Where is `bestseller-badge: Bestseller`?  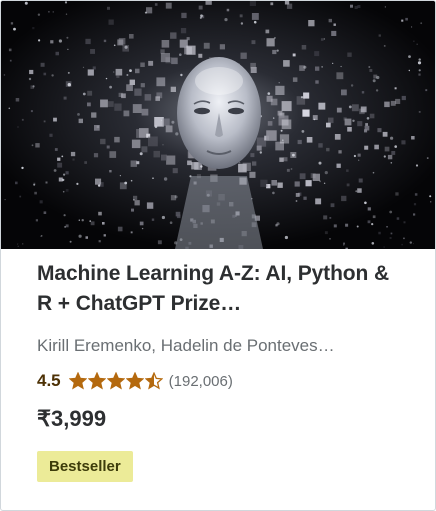 bestseller-badge: Bestseller is located at coordinates (85, 466).